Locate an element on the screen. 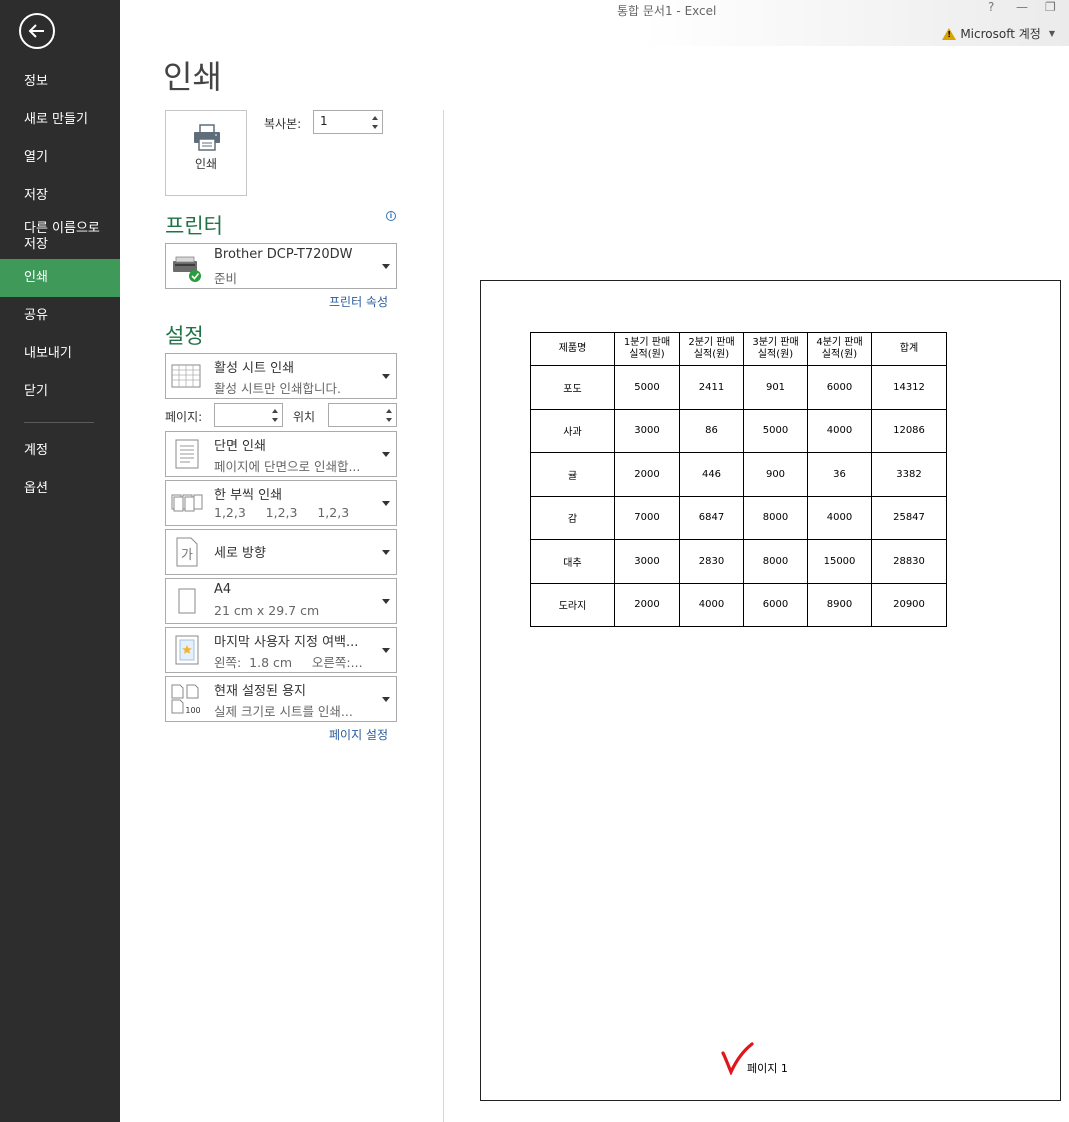  back-button is located at coordinates (37, 31).